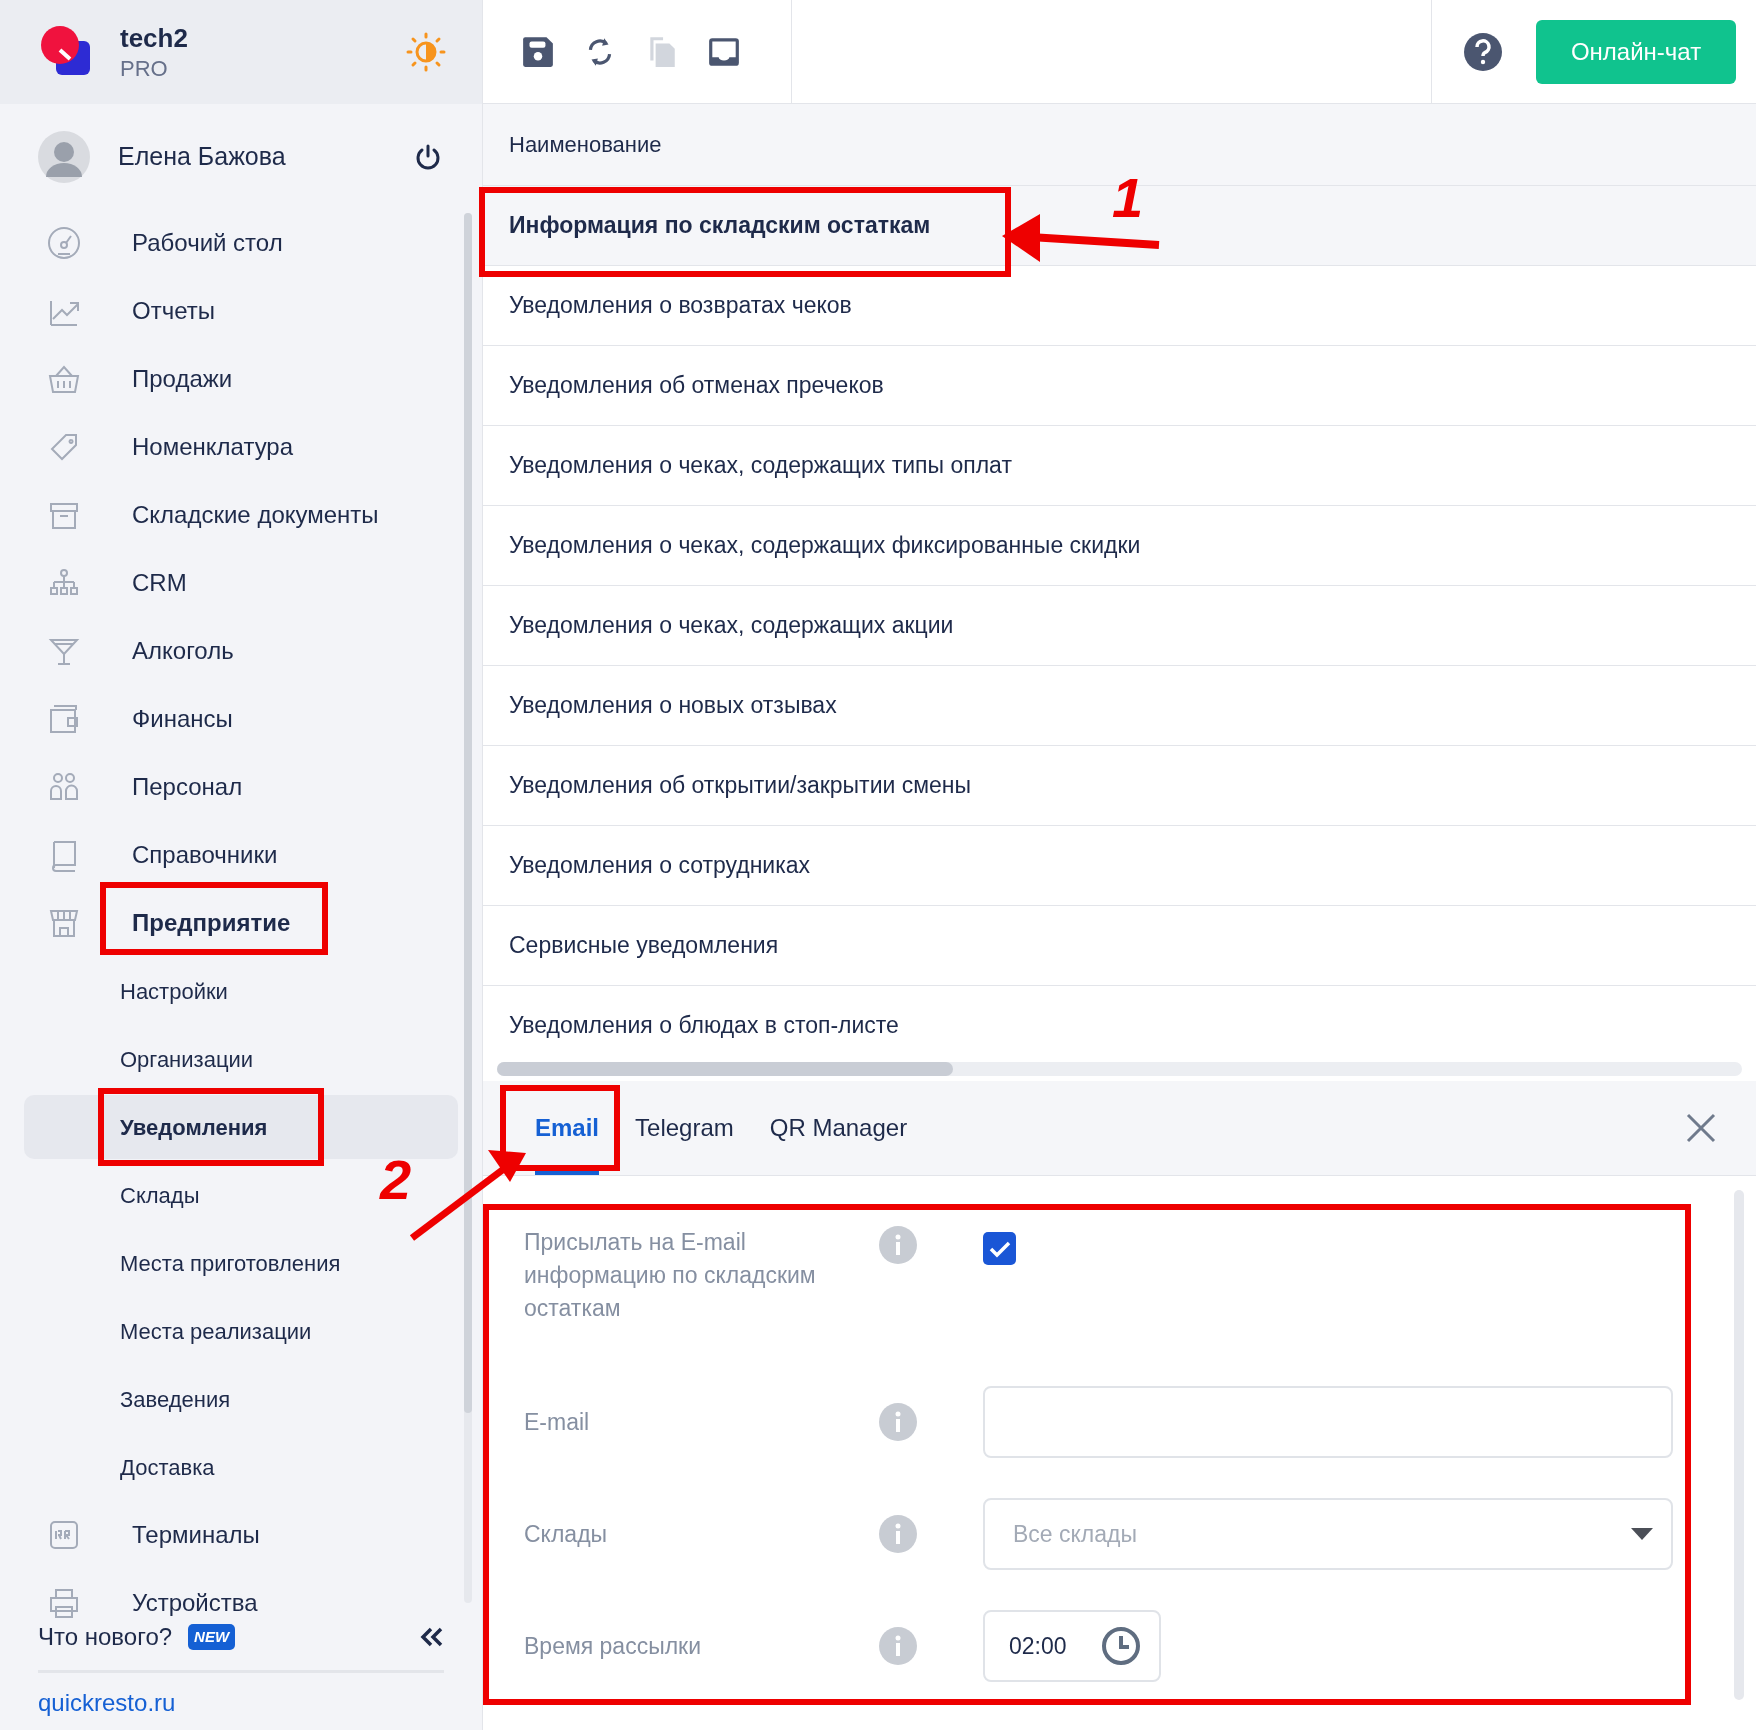 This screenshot has height=1730, width=1756. What do you see at coordinates (144, 68) in the screenshot?
I see `plan-label: PRO` at bounding box center [144, 68].